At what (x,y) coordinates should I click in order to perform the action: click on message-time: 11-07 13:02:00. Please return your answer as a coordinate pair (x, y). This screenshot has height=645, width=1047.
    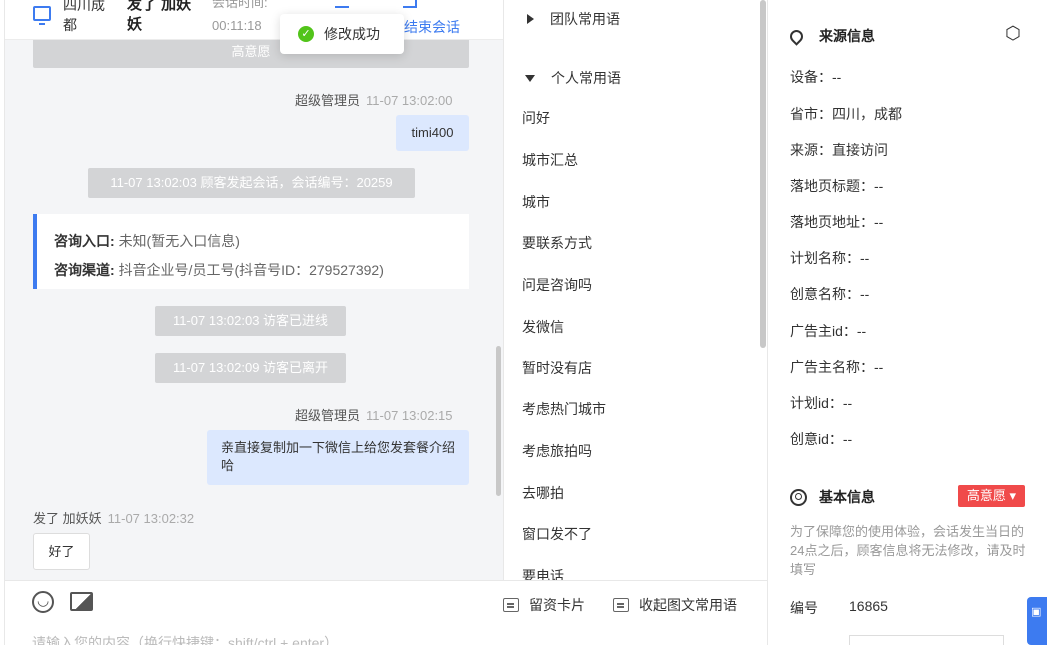
    Looking at the image, I should click on (409, 100).